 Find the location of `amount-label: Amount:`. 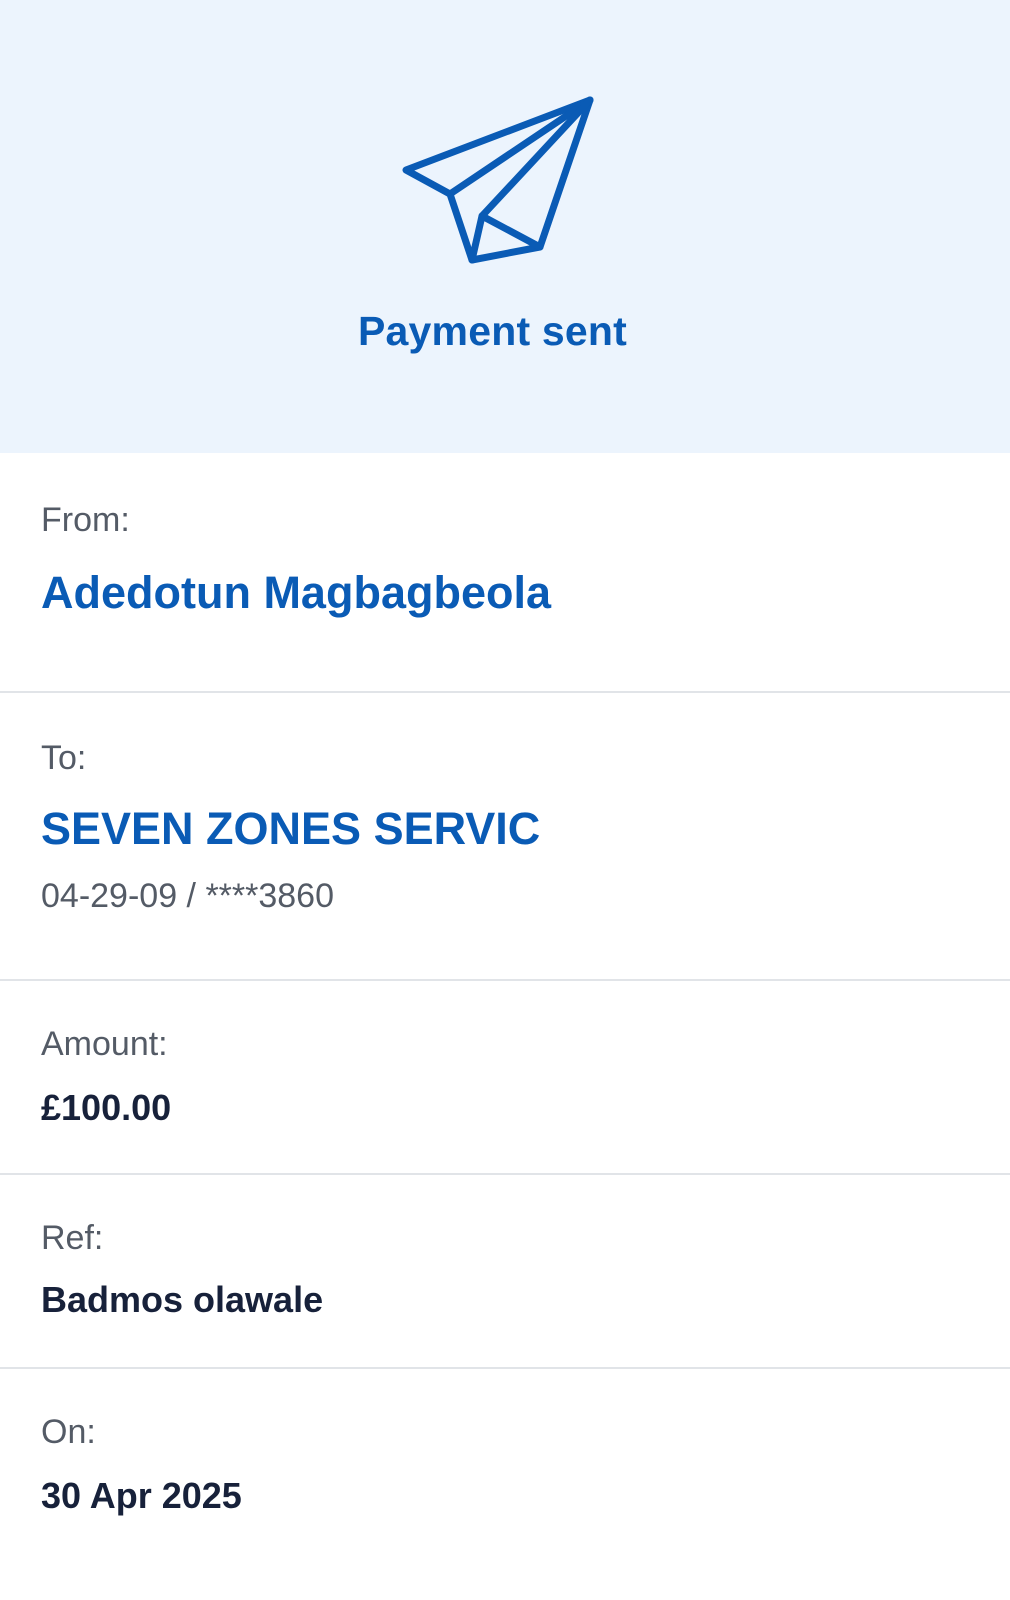

amount-label: Amount: is located at coordinates (104, 1044).